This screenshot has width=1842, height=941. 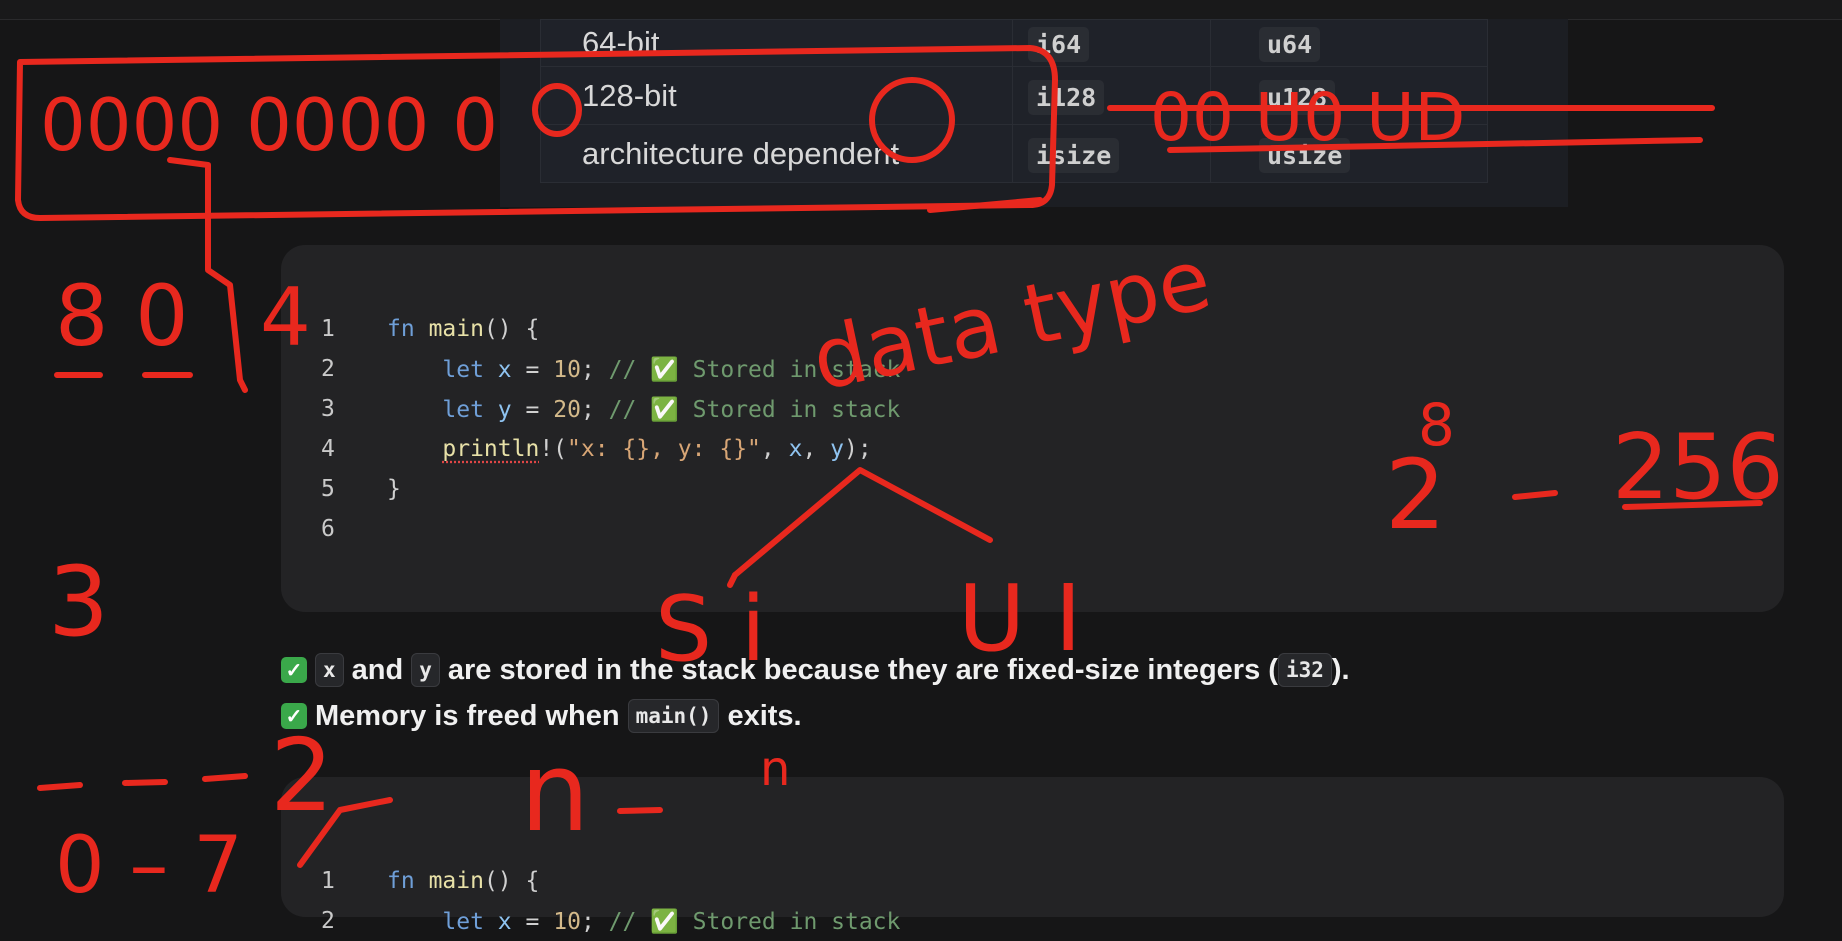 I want to click on inline-code-x: x, so click(x=329, y=670).